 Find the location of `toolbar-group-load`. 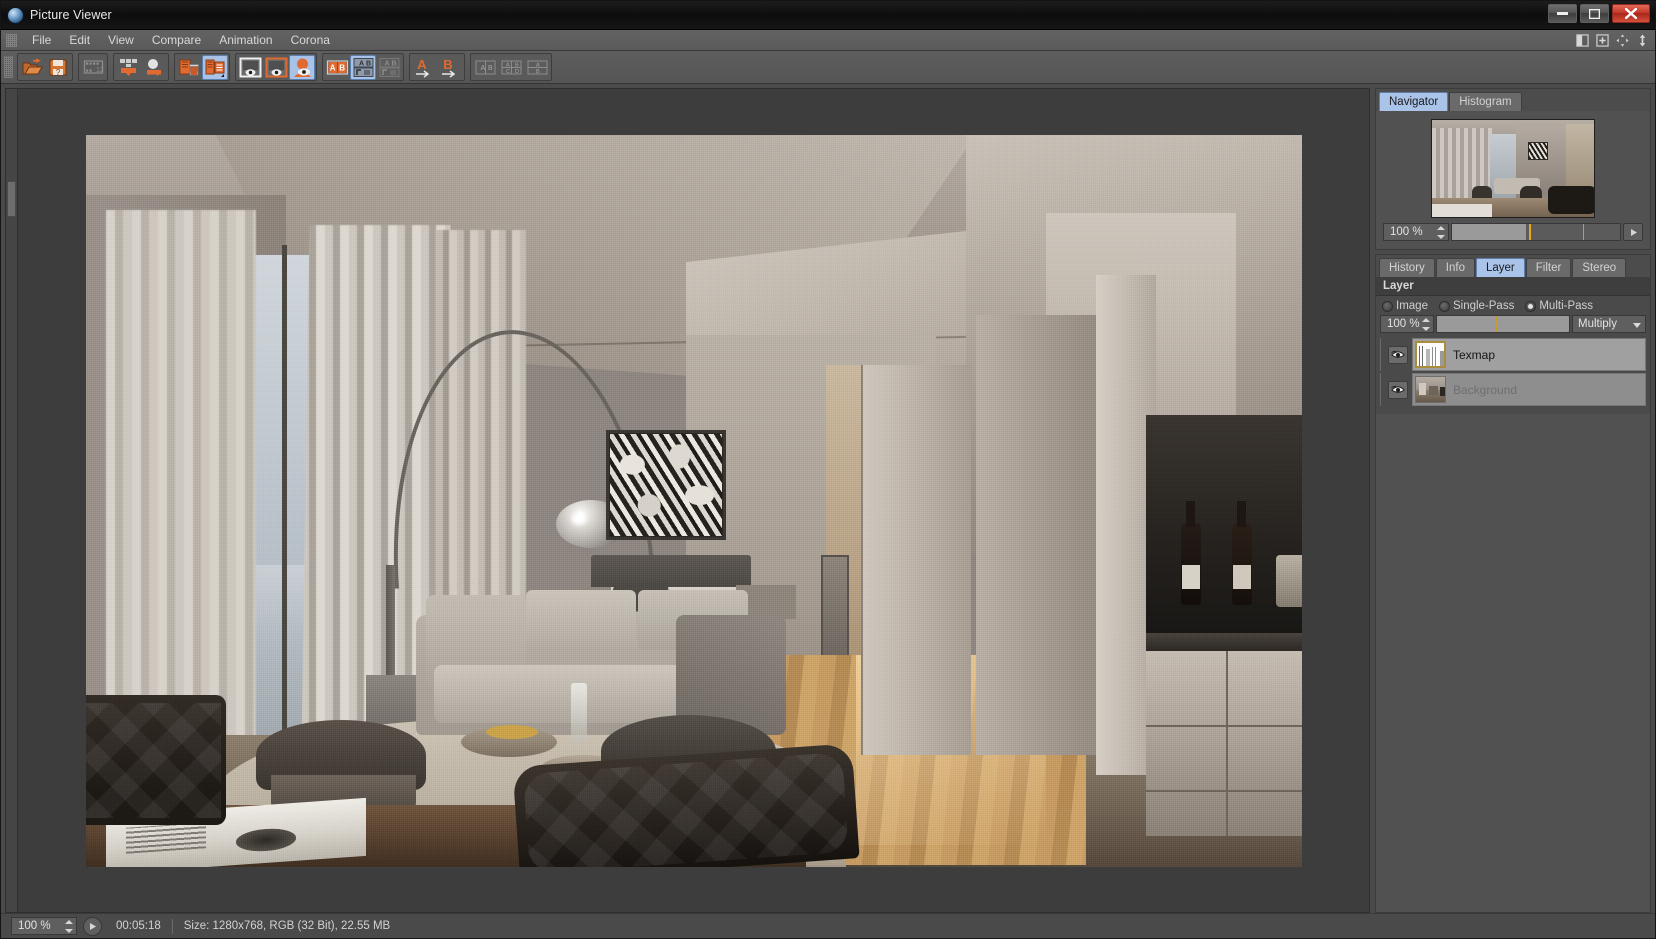

toolbar-group-load is located at coordinates (141, 67).